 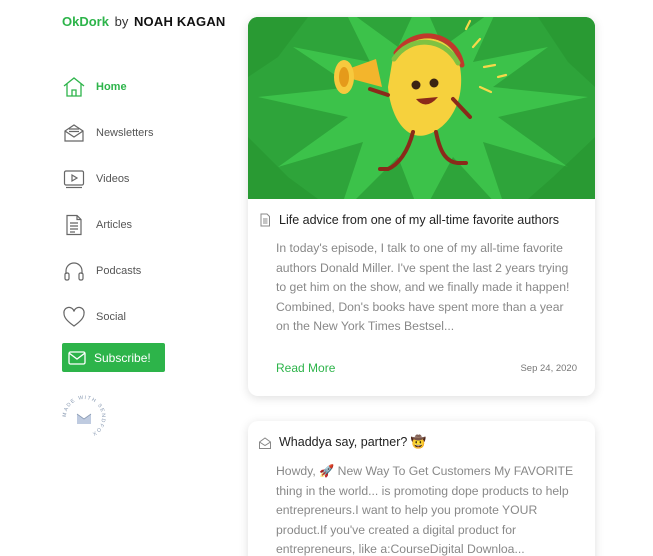 What do you see at coordinates (111, 87) in the screenshot?
I see `sidebar-item-label: Home` at bounding box center [111, 87].